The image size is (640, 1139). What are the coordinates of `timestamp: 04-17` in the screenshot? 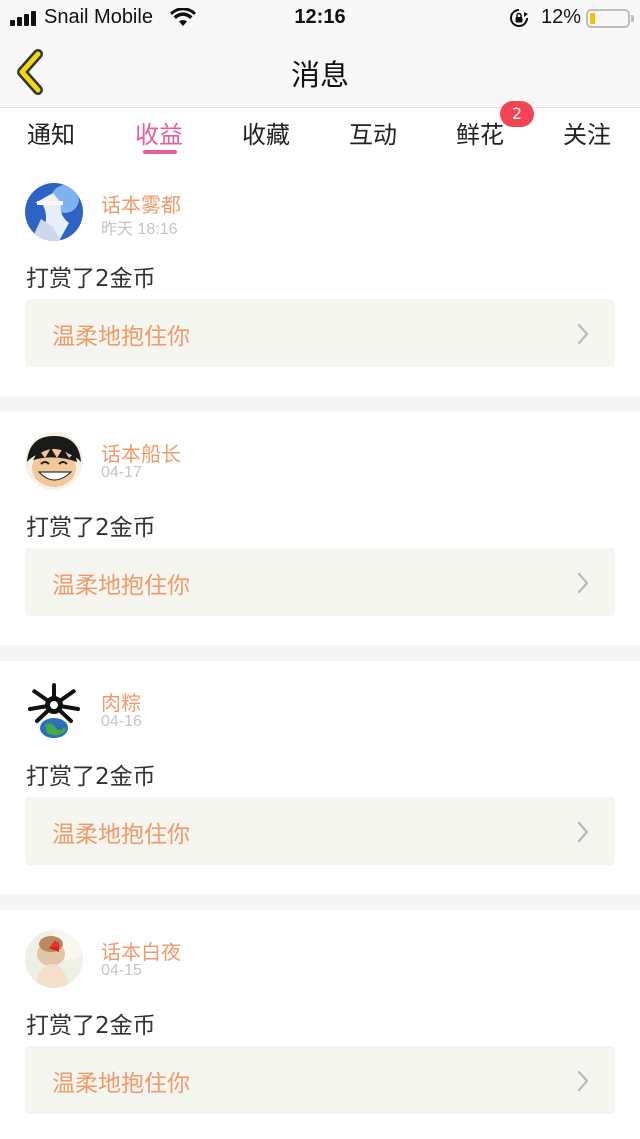 It's located at (121, 472).